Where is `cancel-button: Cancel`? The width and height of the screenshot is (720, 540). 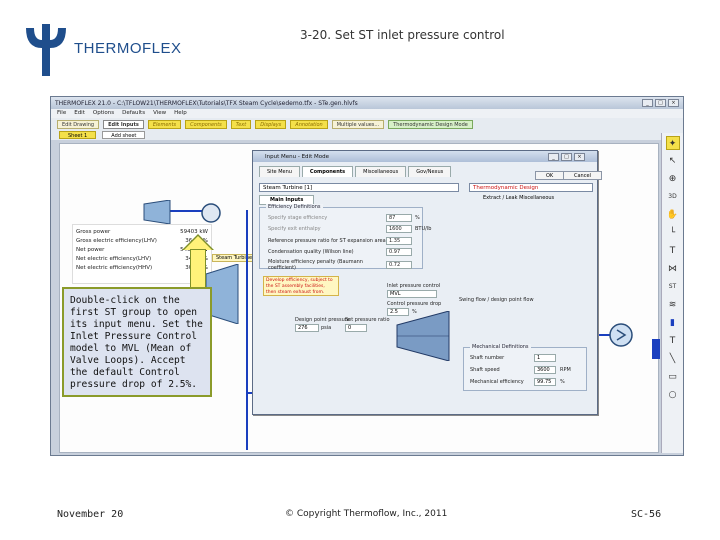
cancel-button: Cancel is located at coordinates (582, 175).